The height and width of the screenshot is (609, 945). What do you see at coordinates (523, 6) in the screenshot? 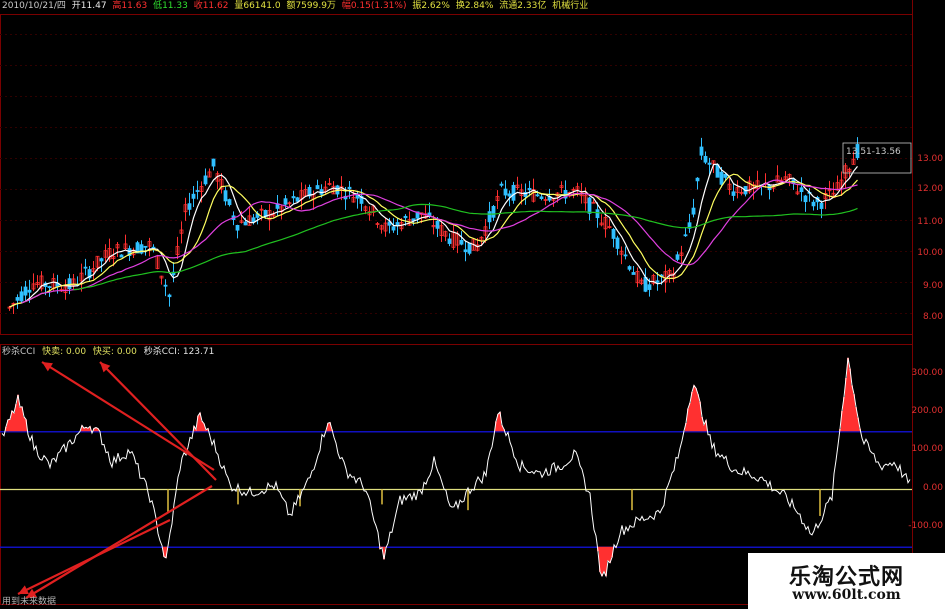
I see `quote-float: 流通2.33亿` at bounding box center [523, 6].